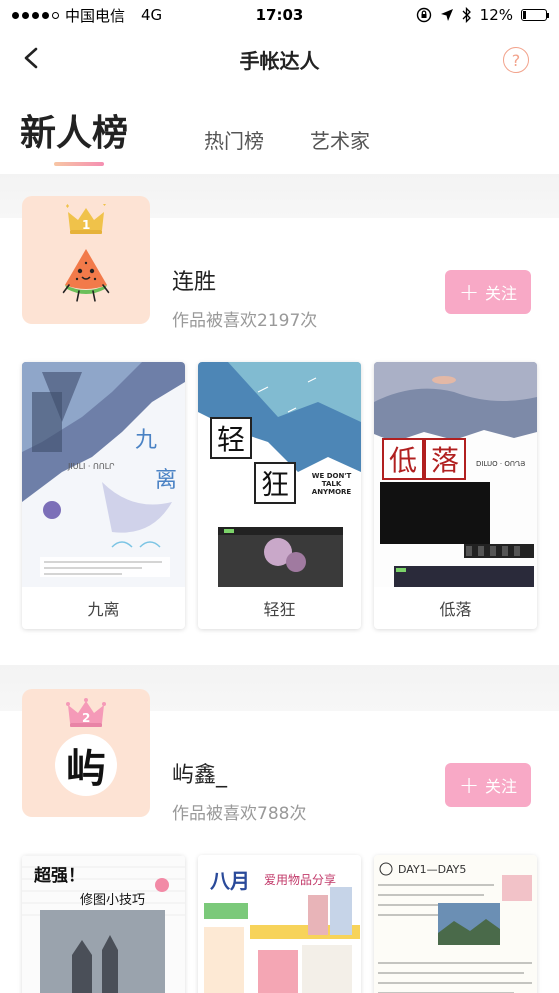  I want to click on artwork-char: 九, so click(146, 440).